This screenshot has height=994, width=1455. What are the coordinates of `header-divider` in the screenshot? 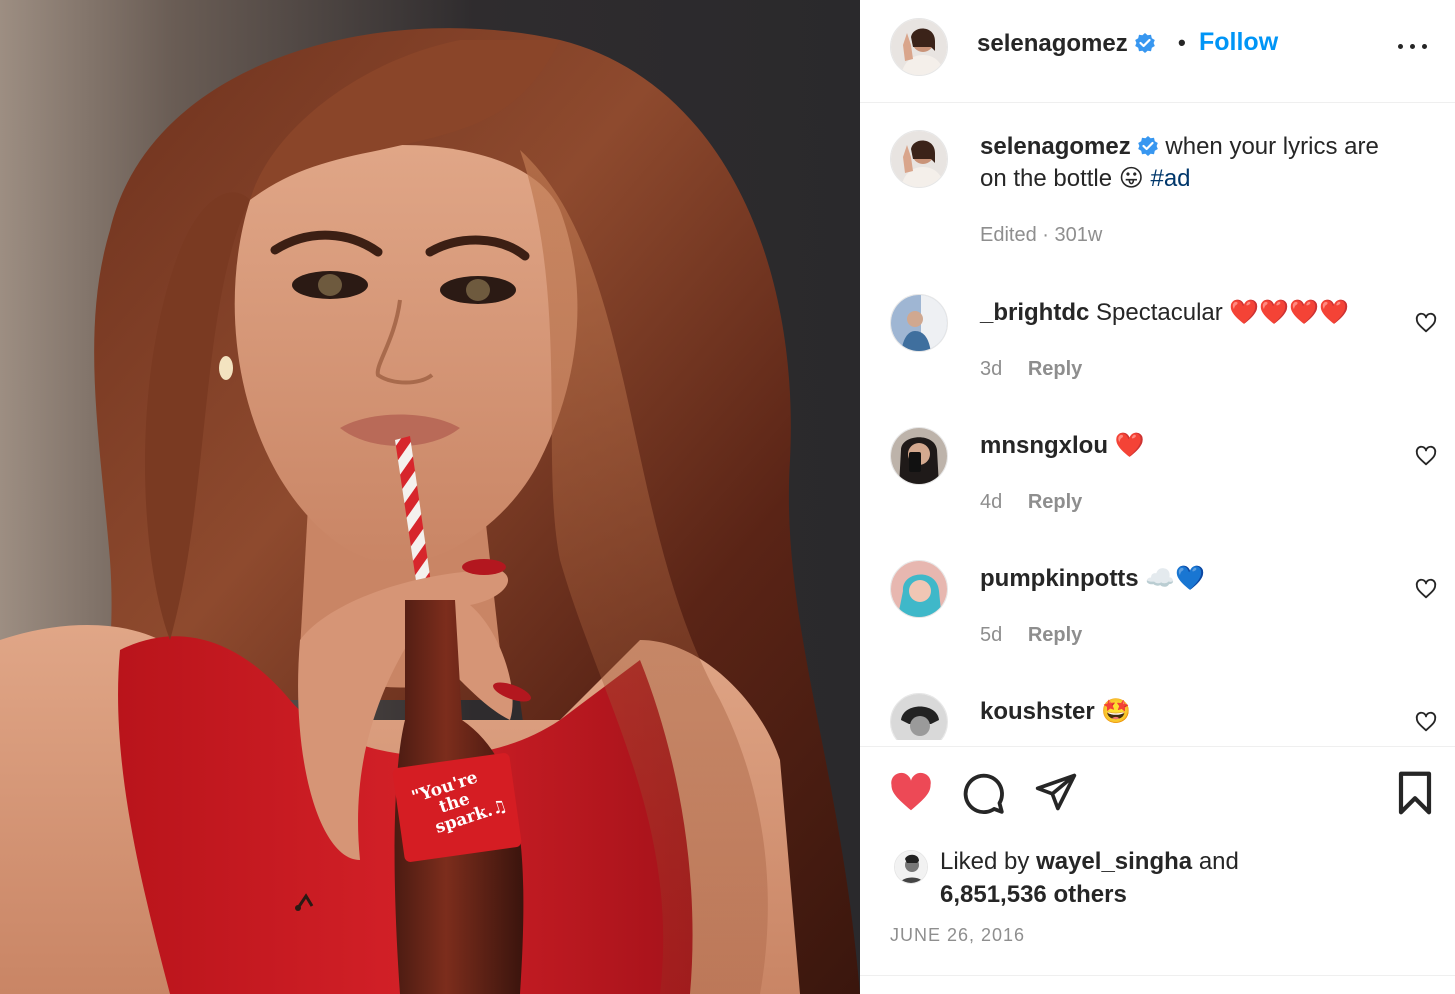 It's located at (1157, 102).